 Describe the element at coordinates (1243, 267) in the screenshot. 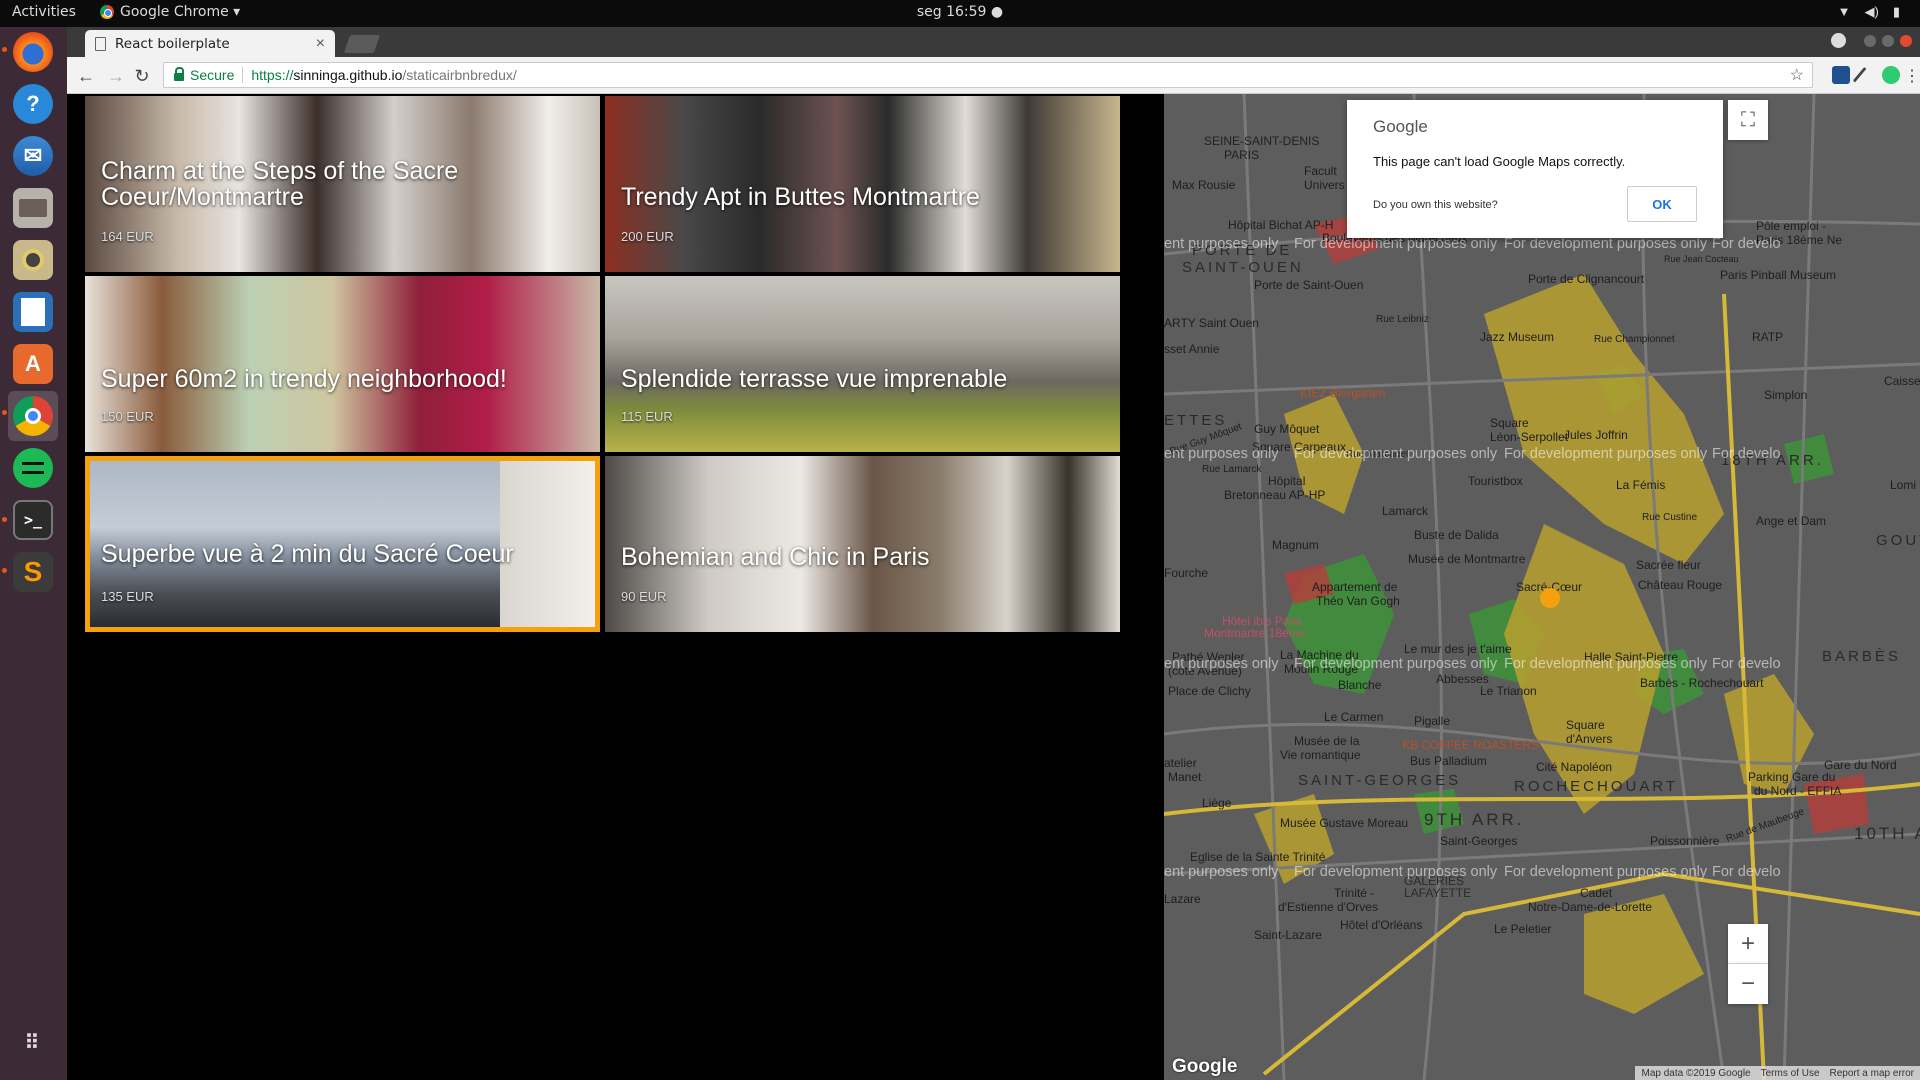

I see `map-district: SAINT-OUEN` at that location.